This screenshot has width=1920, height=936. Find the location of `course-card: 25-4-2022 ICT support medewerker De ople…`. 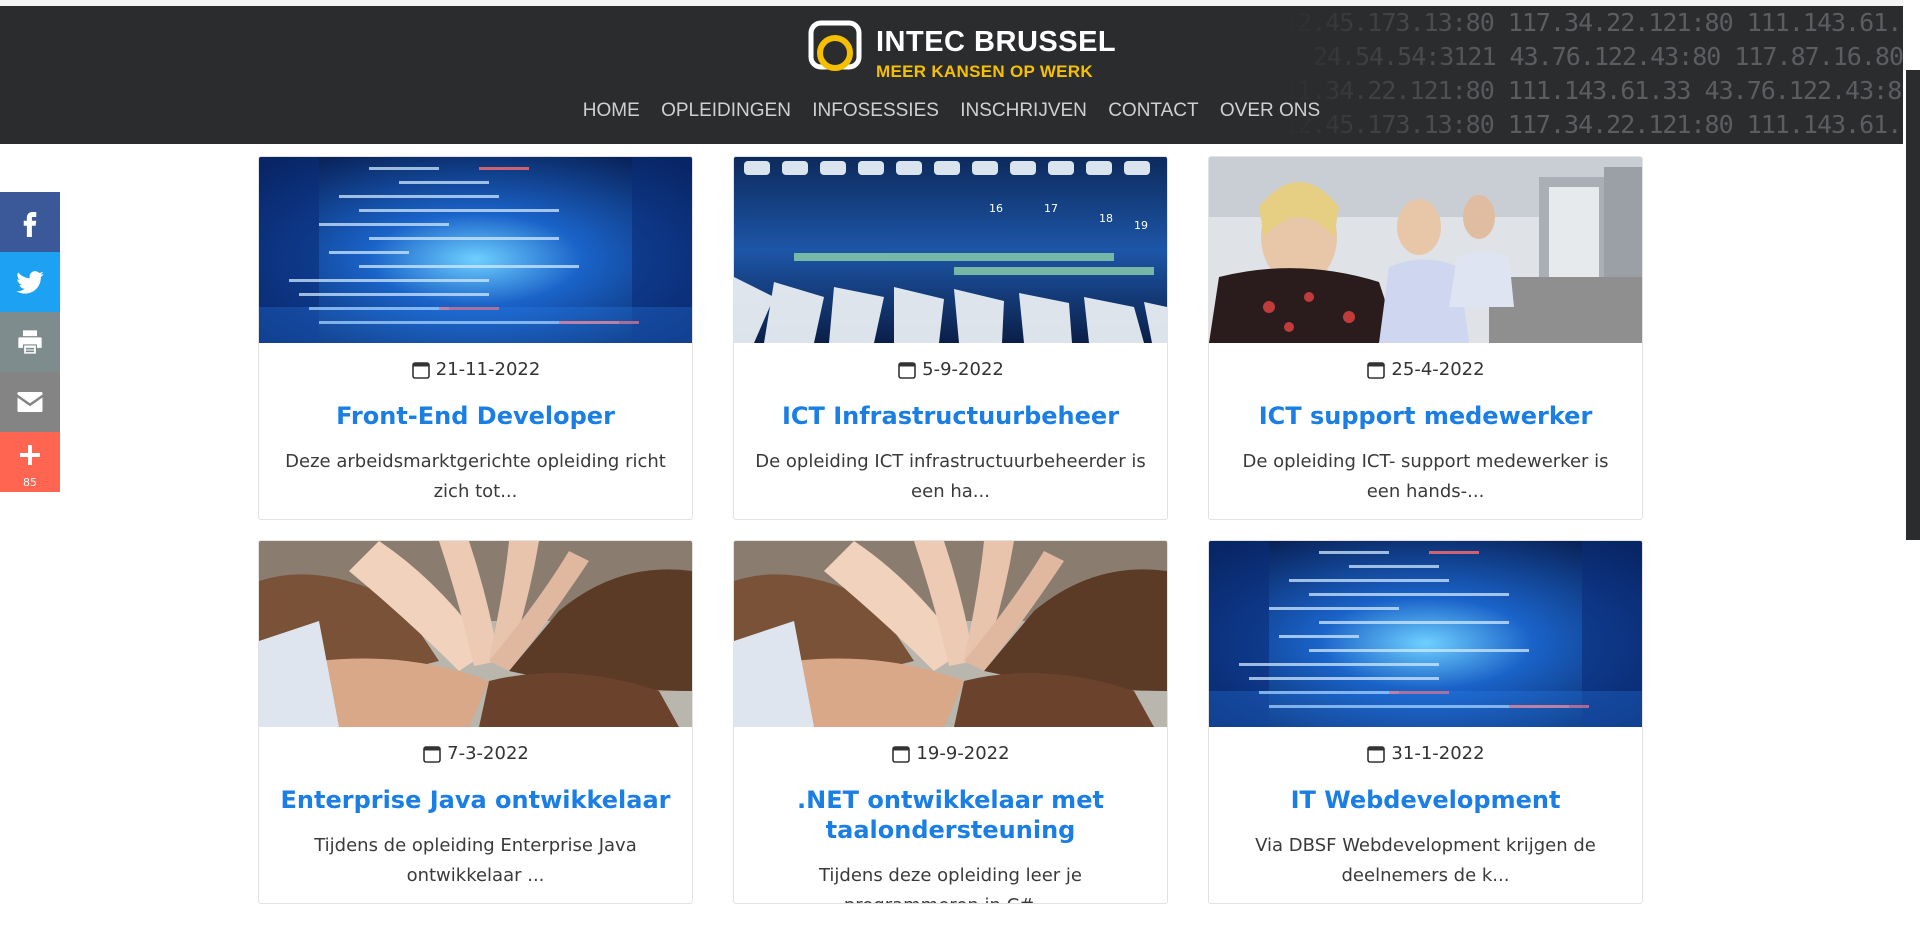

course-card: 25-4-2022 ICT support medewerker De ople… is located at coordinates (1425, 338).